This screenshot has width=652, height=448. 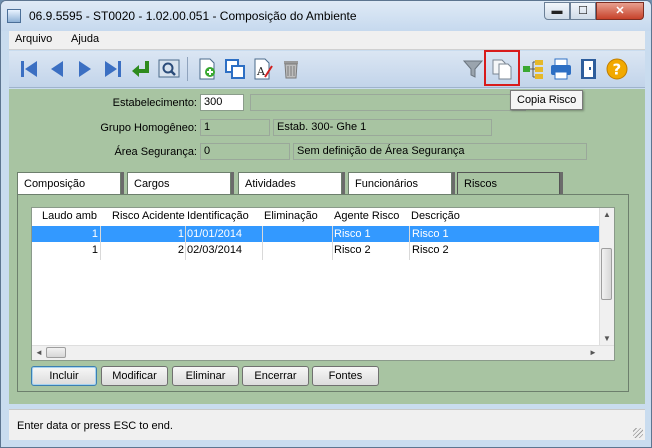 I want to click on app-icon, so click(x=14, y=16).